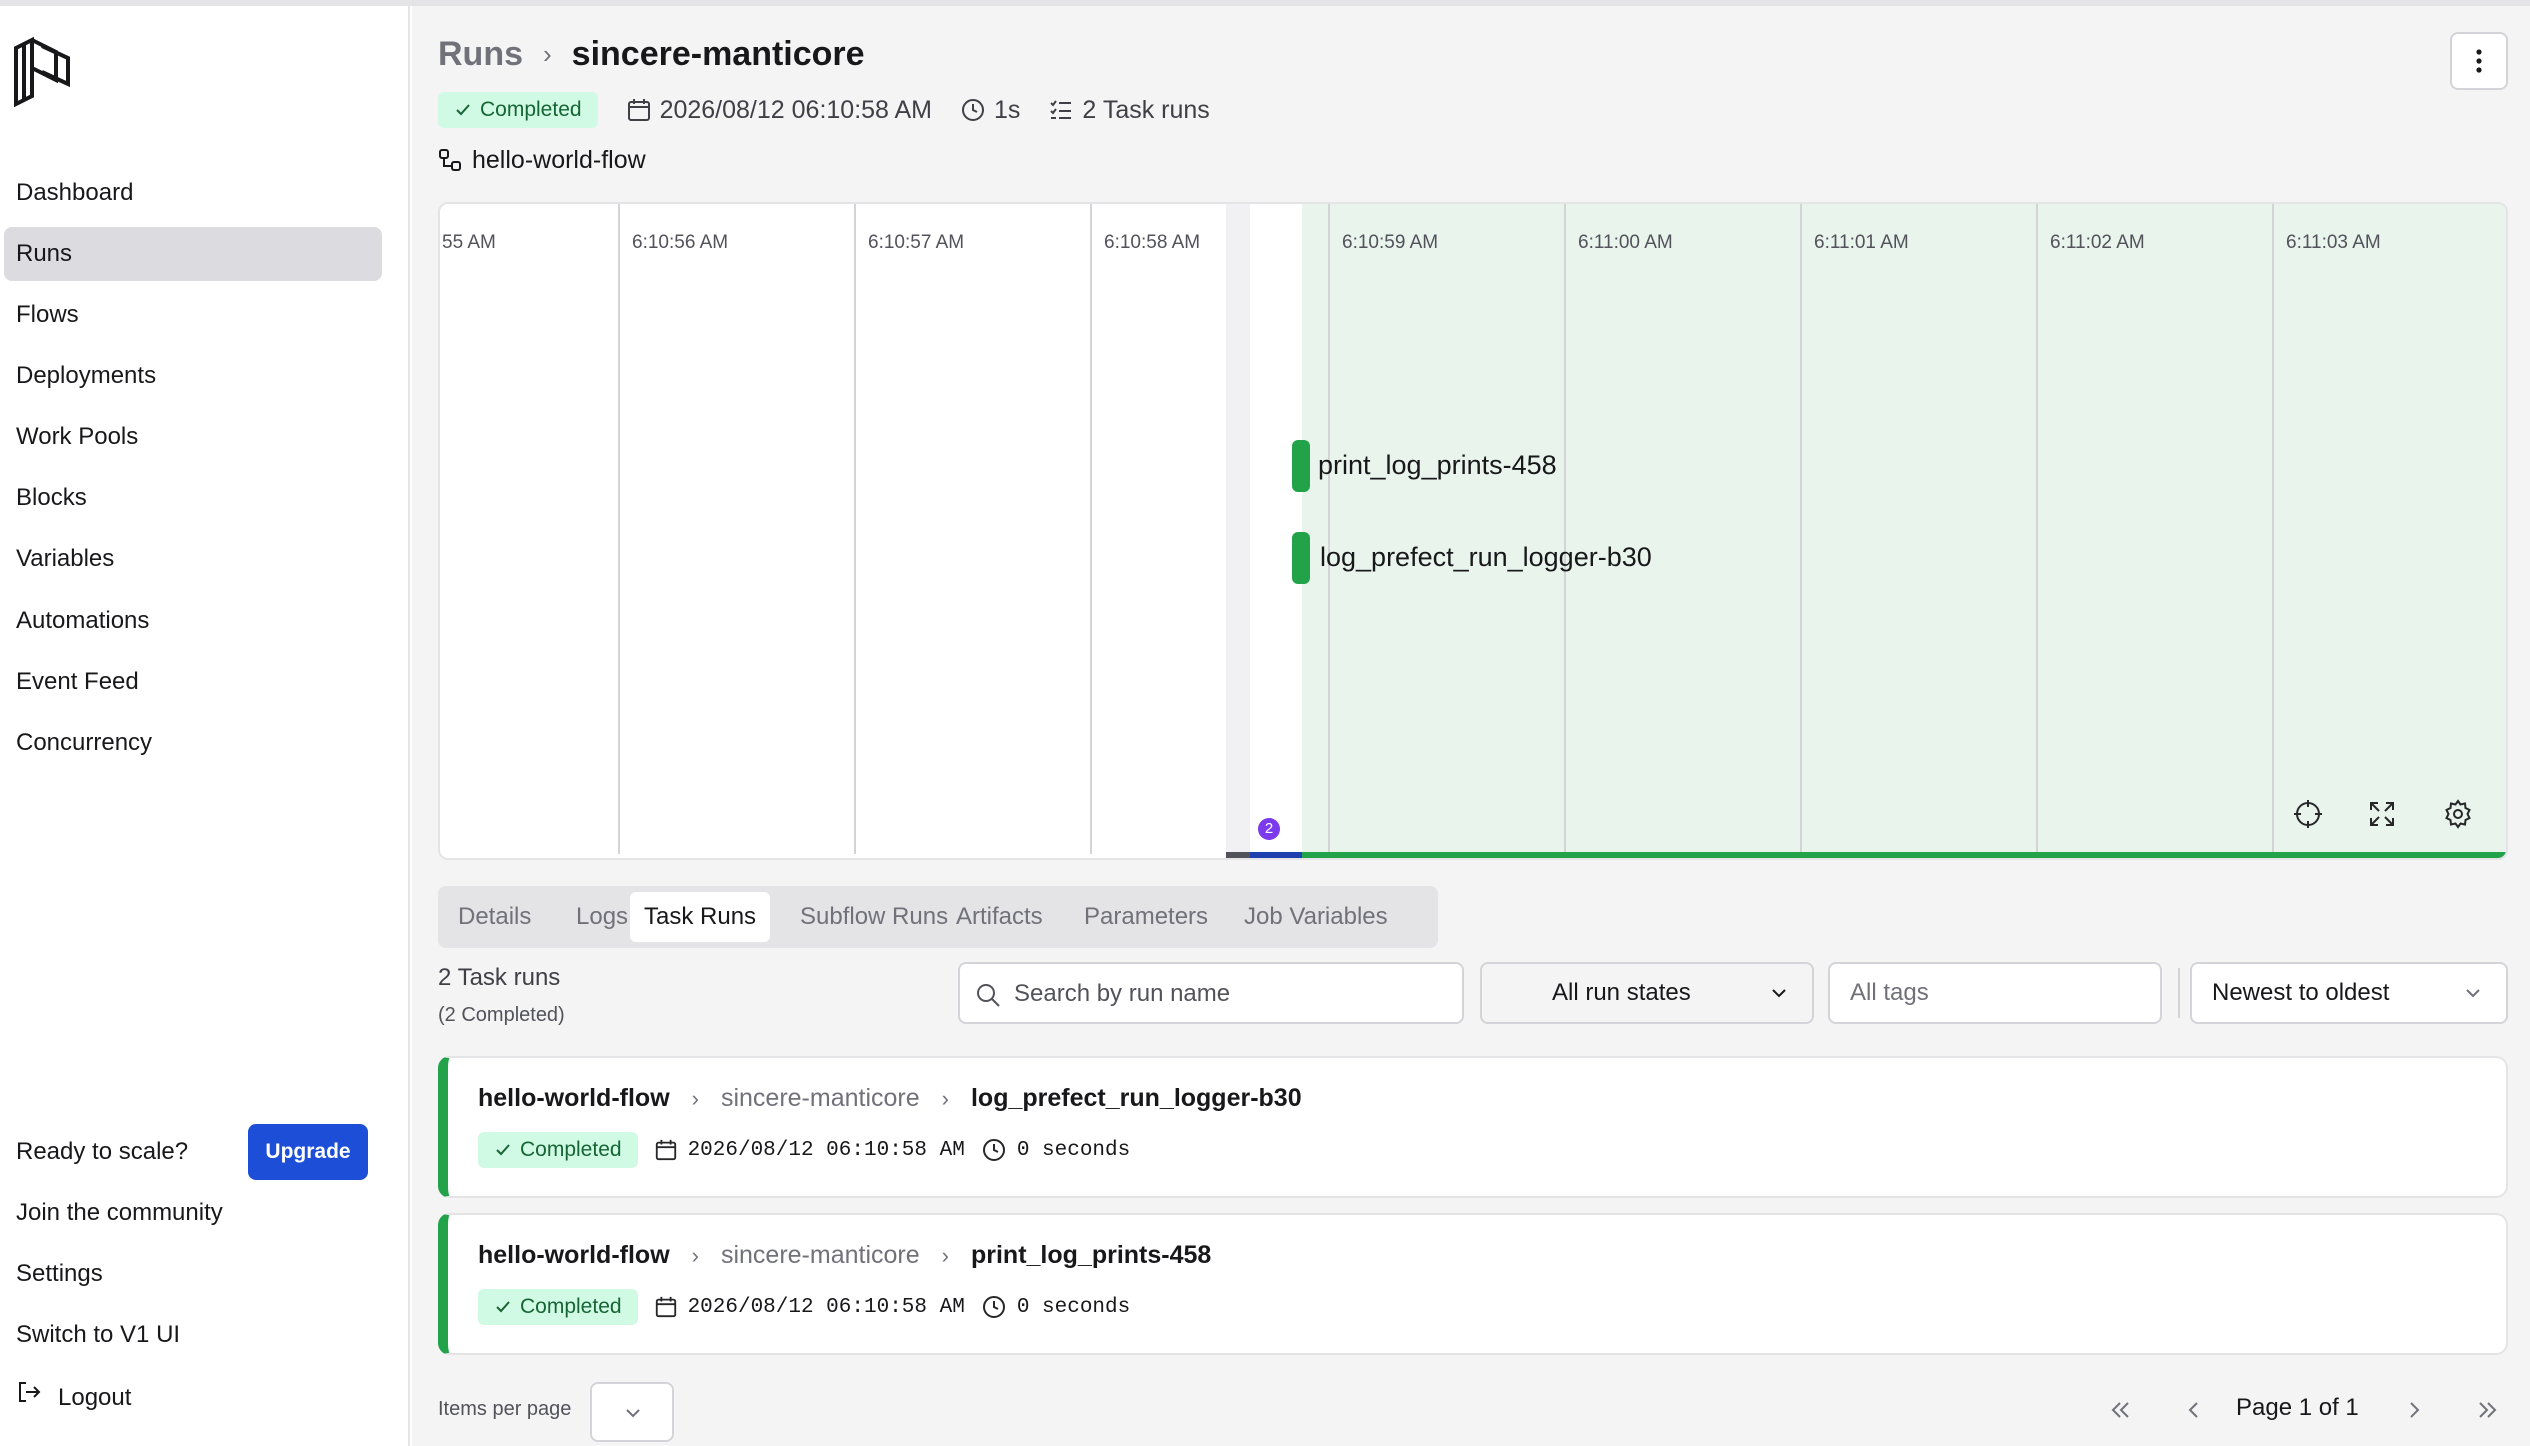 The width and height of the screenshot is (2530, 1446). What do you see at coordinates (193, 682) in the screenshot?
I see `sidebar-item-event-feed: Event Feed` at bounding box center [193, 682].